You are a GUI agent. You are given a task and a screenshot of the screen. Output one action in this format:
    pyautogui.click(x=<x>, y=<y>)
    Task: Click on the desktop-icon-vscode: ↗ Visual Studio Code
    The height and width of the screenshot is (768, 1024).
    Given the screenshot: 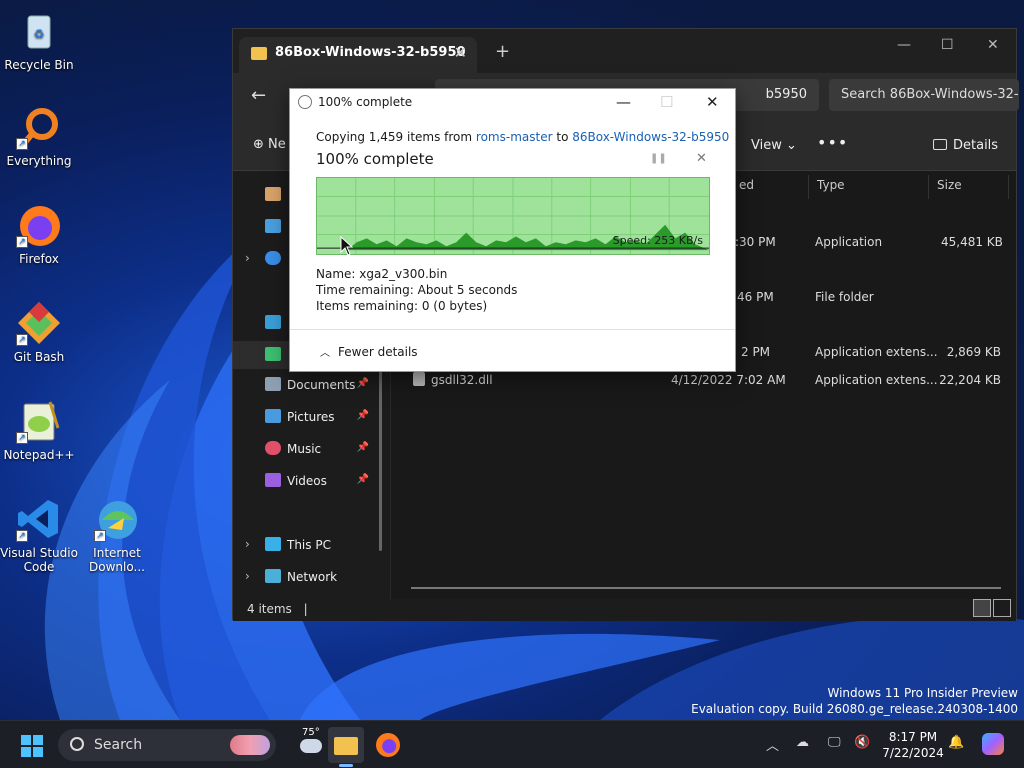 What is the action you would take?
    pyautogui.click(x=39, y=535)
    